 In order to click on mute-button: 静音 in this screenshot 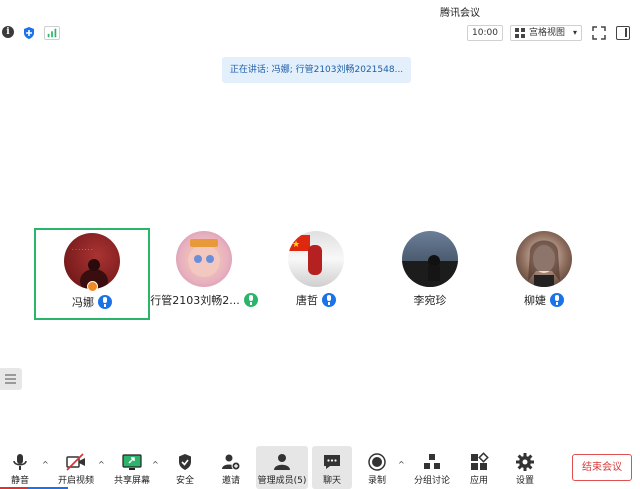, I will do `click(20, 467)`.